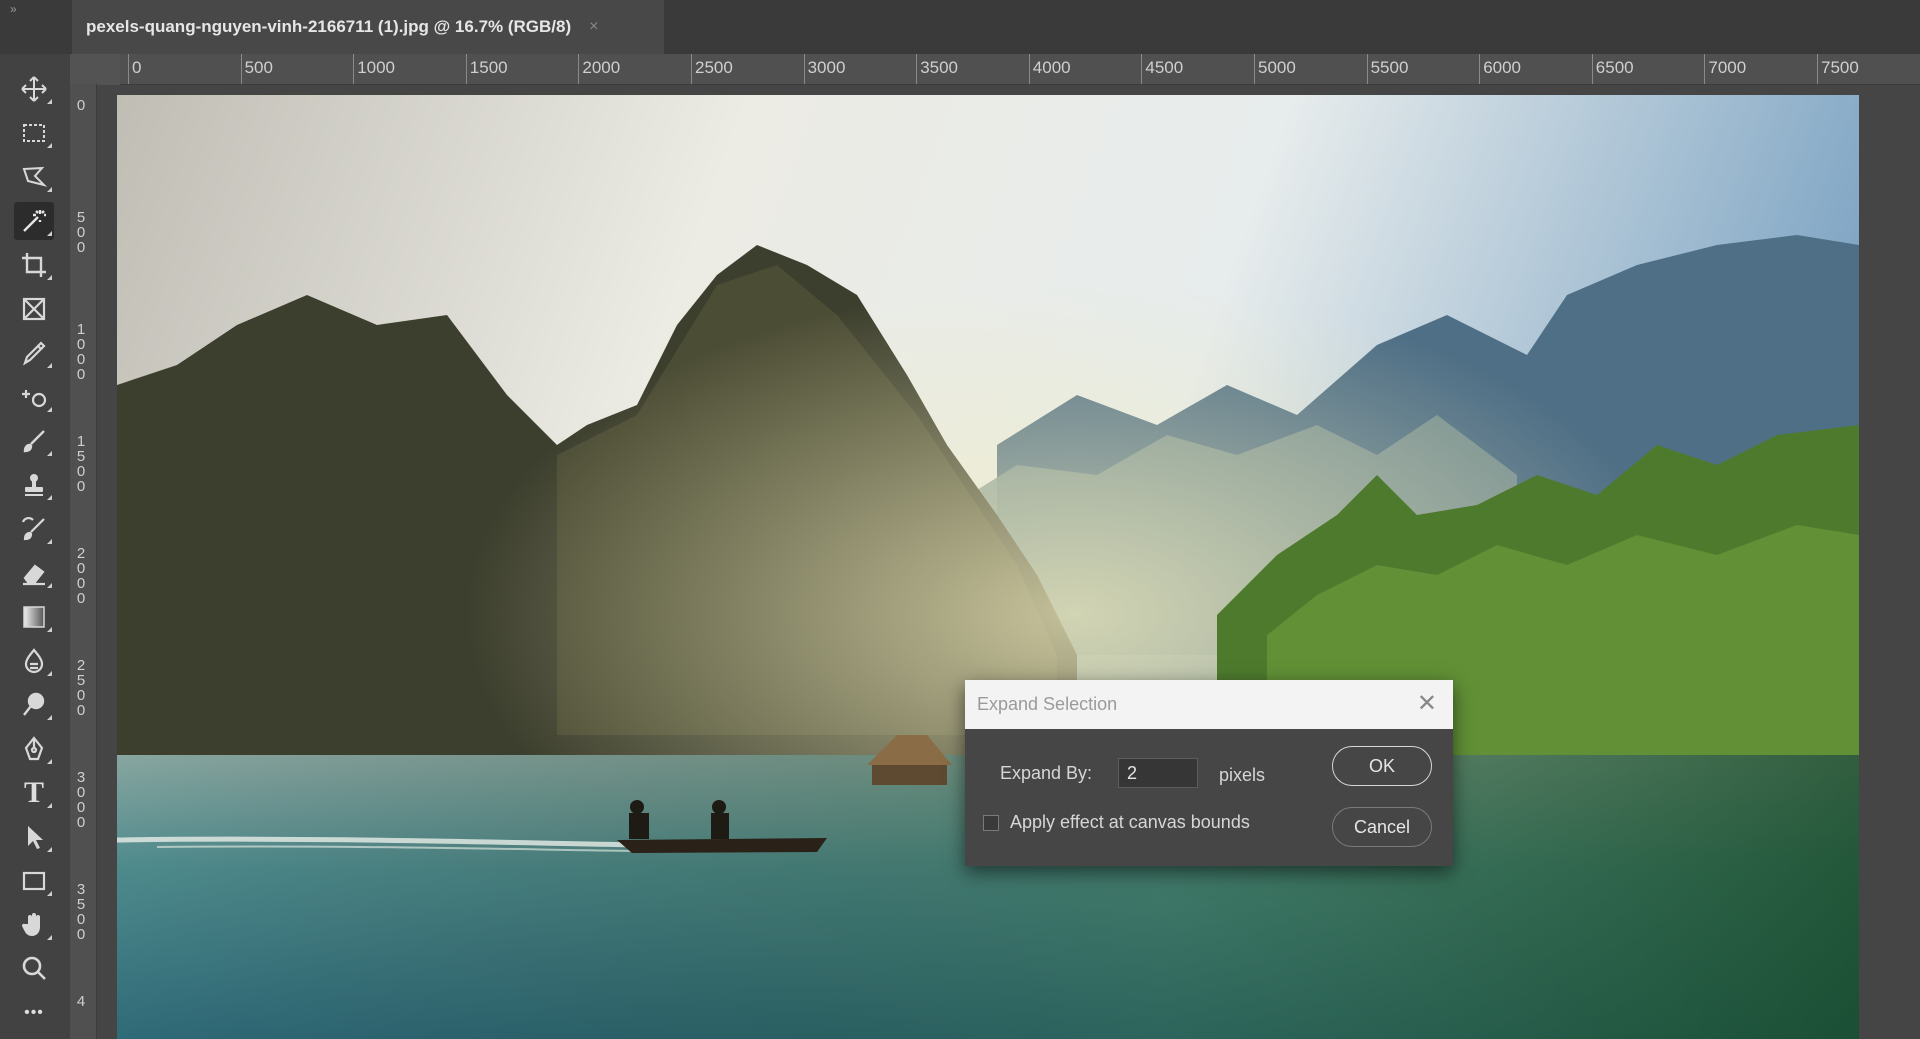 Image resolution: width=1920 pixels, height=1039 pixels. I want to click on gradient-tool, so click(34, 617).